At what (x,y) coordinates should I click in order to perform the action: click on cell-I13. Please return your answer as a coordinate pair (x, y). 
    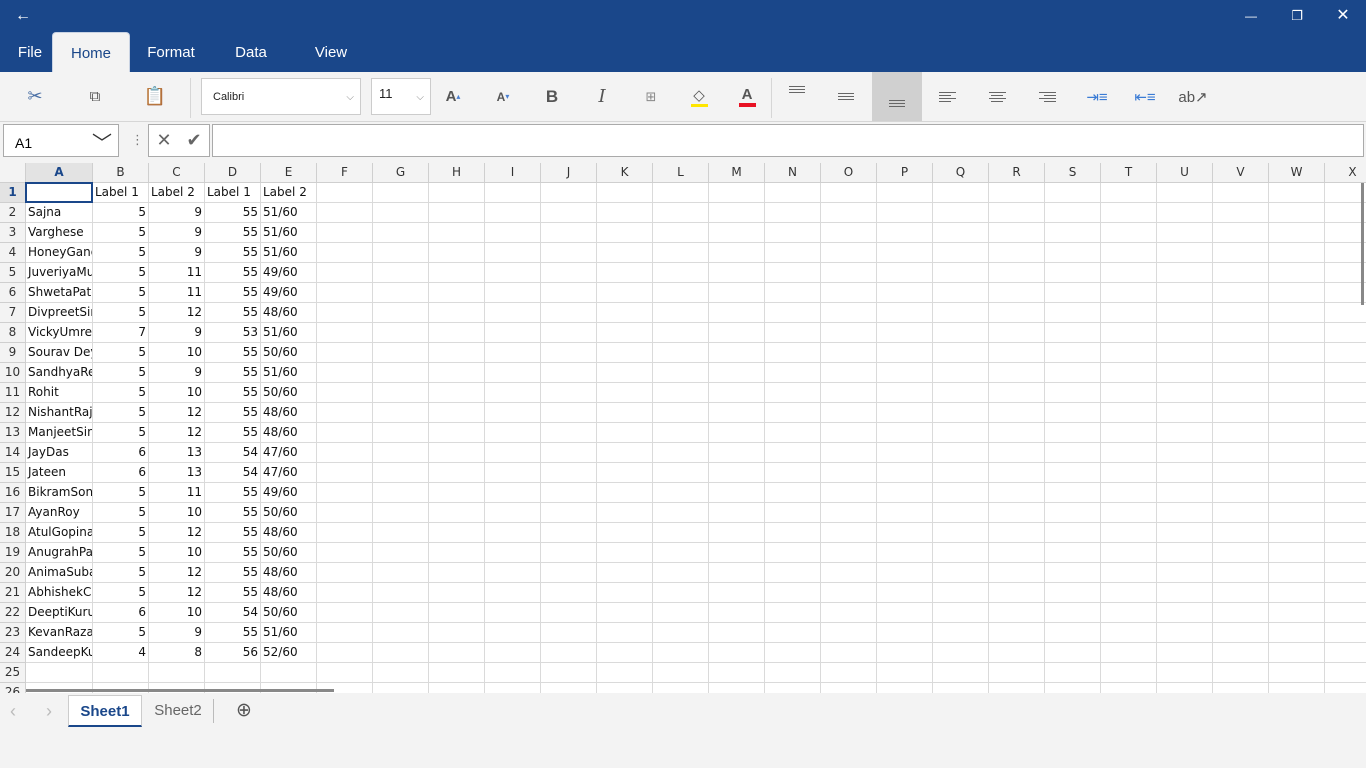
    Looking at the image, I should click on (513, 433).